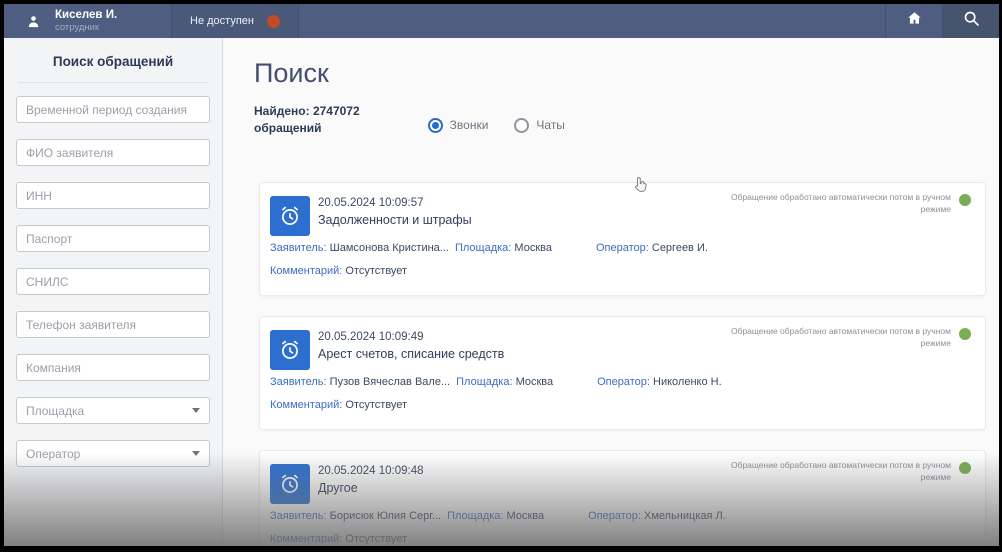 The image size is (1002, 552). Describe the element at coordinates (685, 516) in the screenshot. I see `operator-value: Хмельницкая Л.` at that location.